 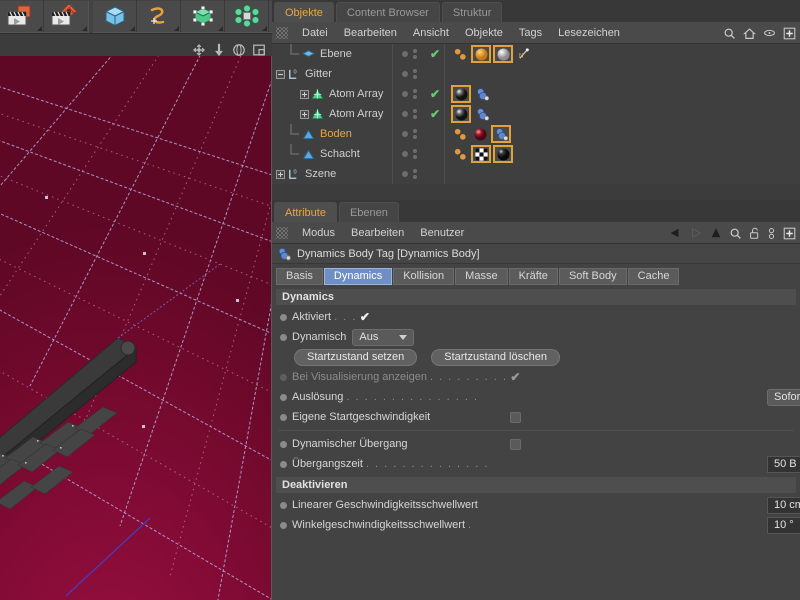 I want to click on tab-attribute: Attribute, so click(x=305, y=212).